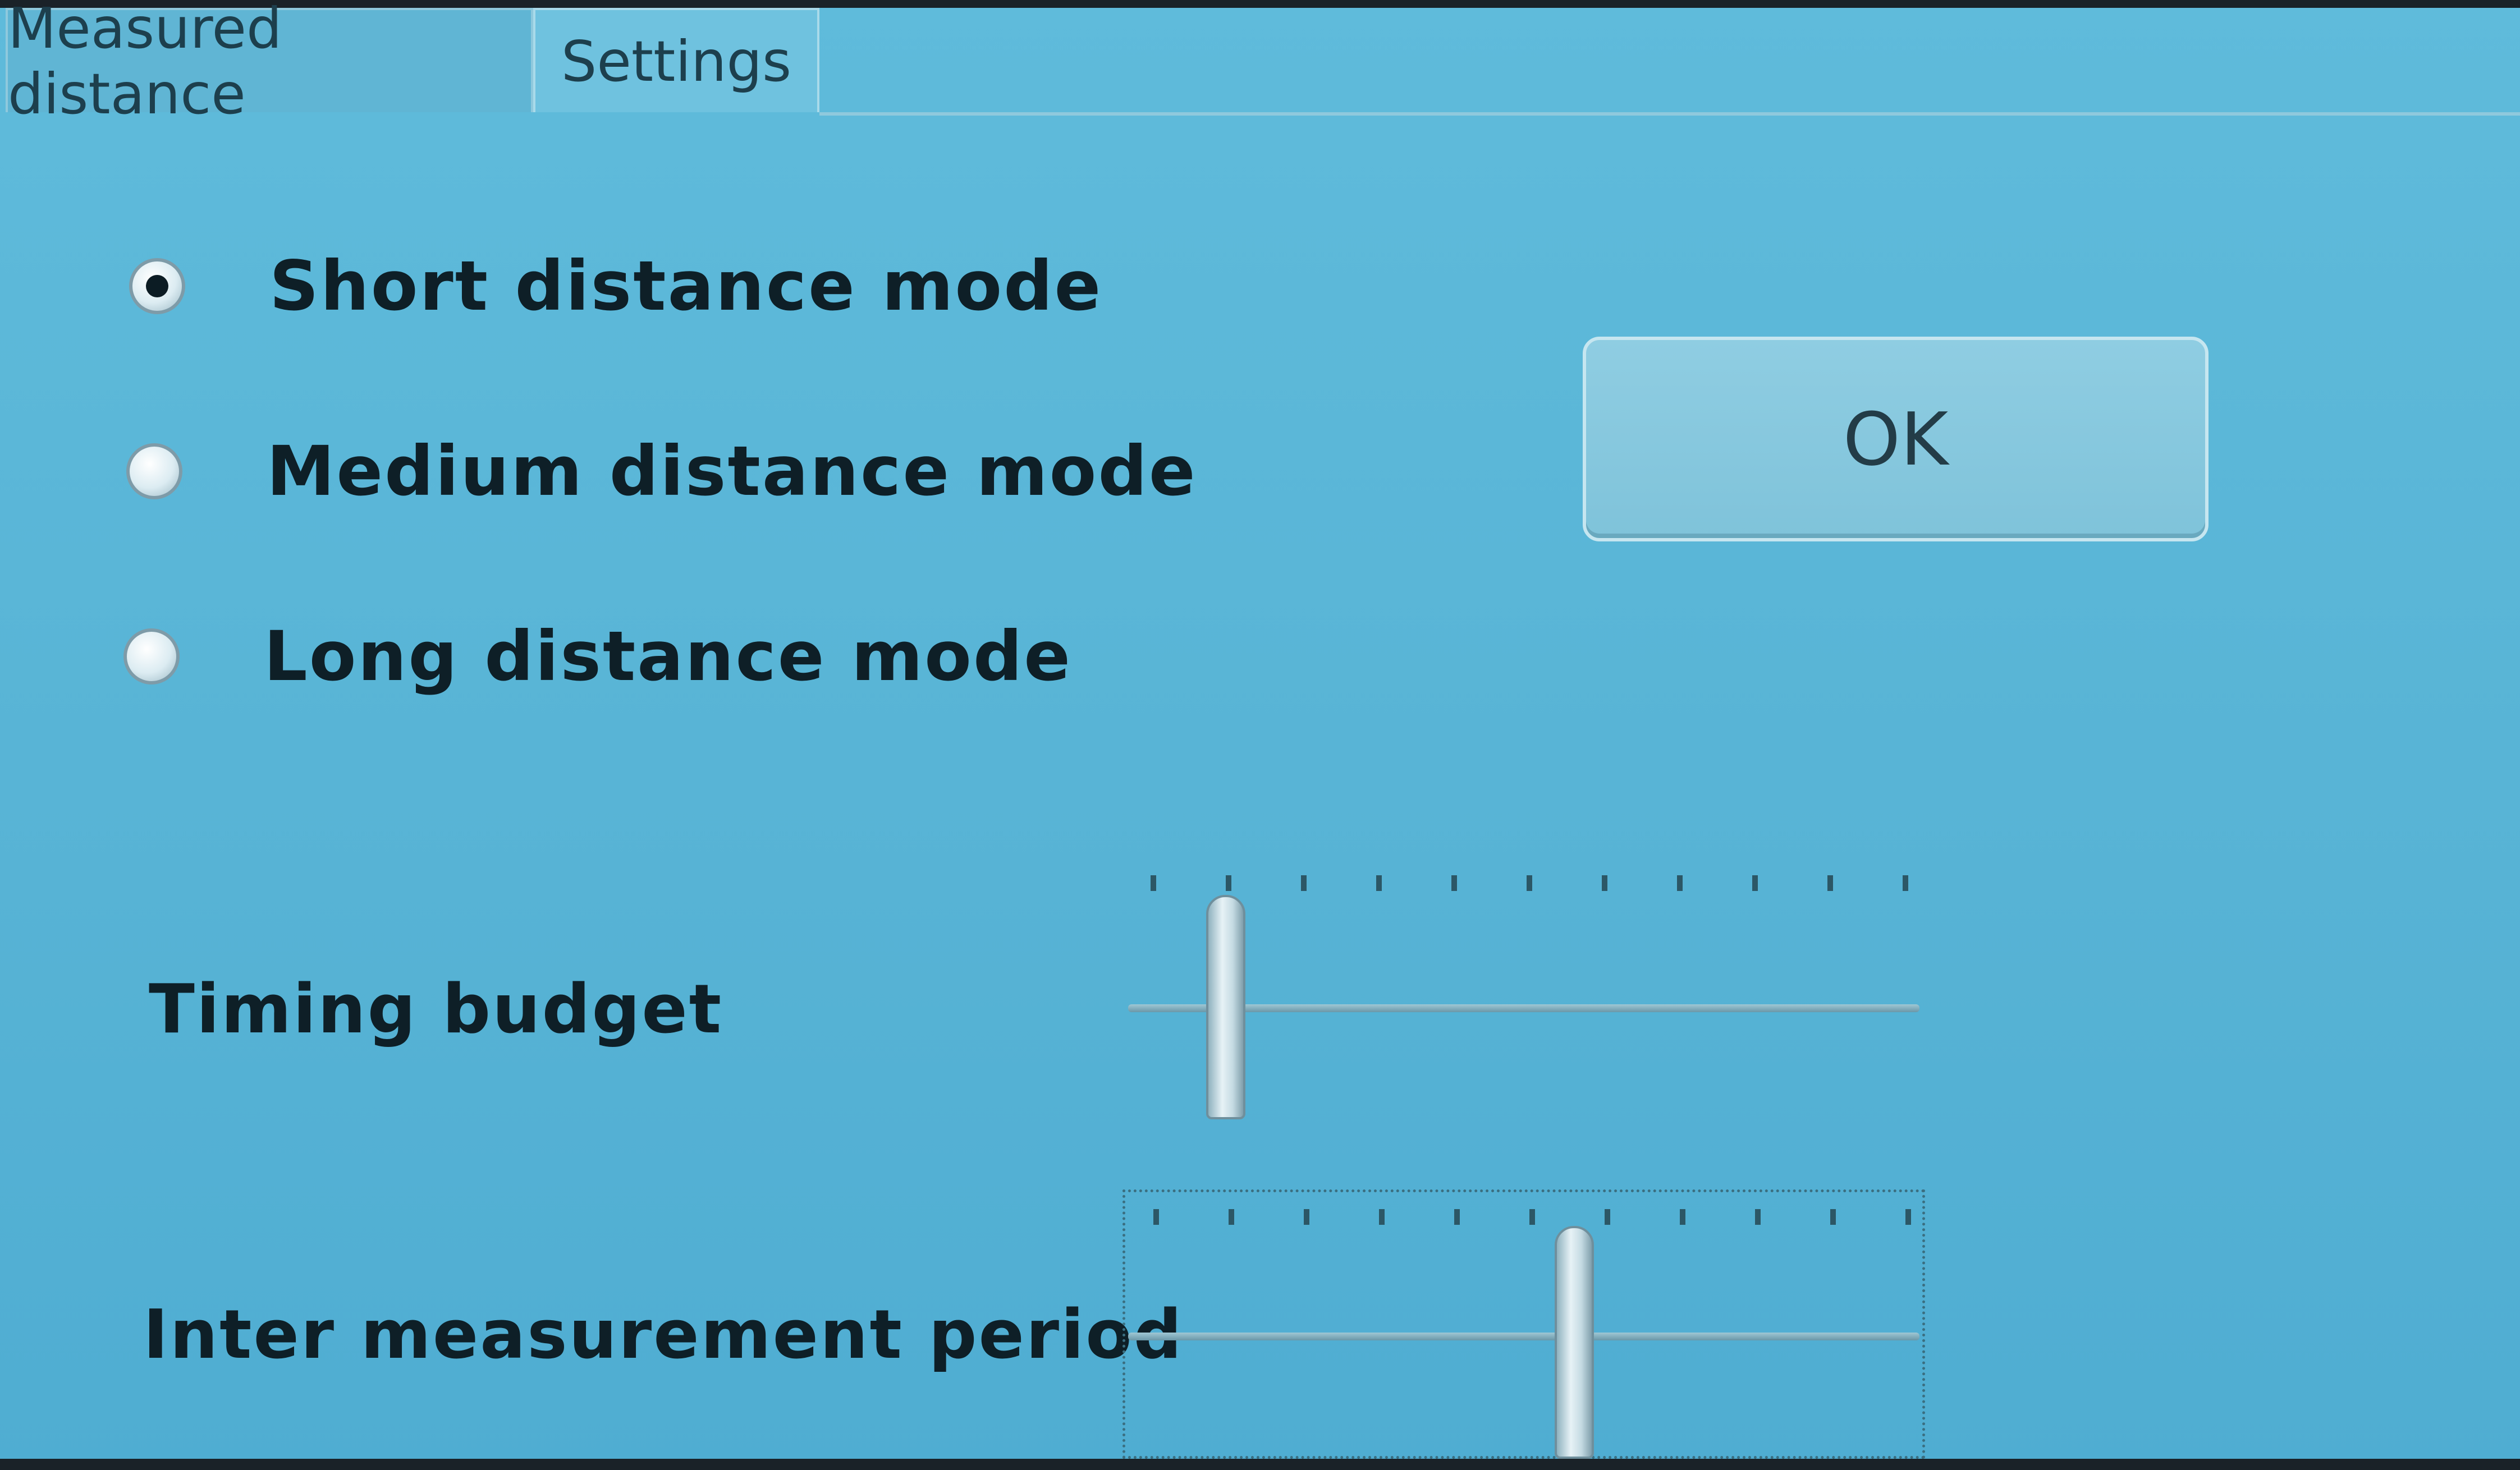 The width and height of the screenshot is (2520, 1470). I want to click on radio-short-distance-mode: Short distance mode, so click(616, 286).